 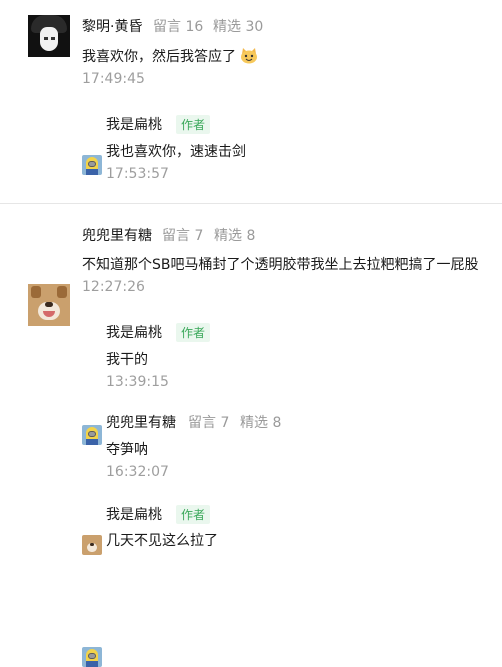 I want to click on right-eye, so click(x=53, y=38).